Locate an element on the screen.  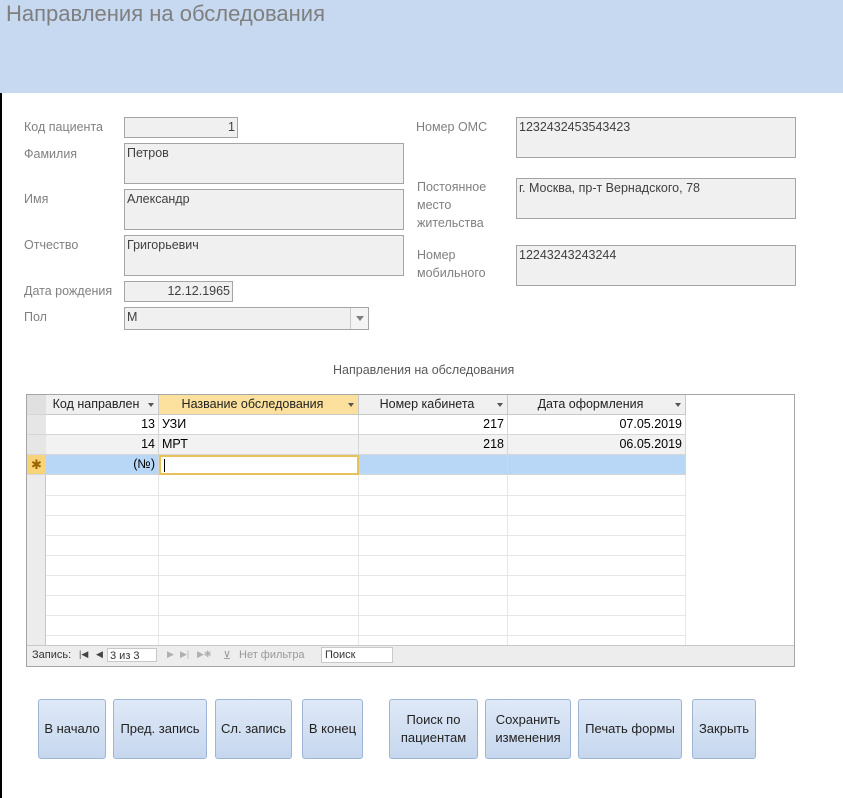
last-name-field: Петров is located at coordinates (264, 163).